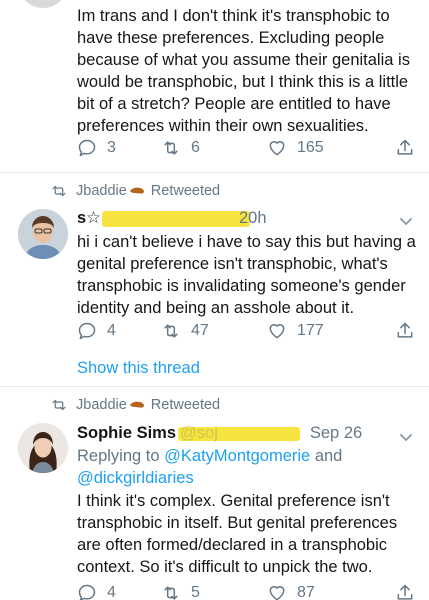 Image resolution: width=429 pixels, height=600 pixels. Describe the element at coordinates (126, 433) in the screenshot. I see `display-name: Sophie Sims` at that location.